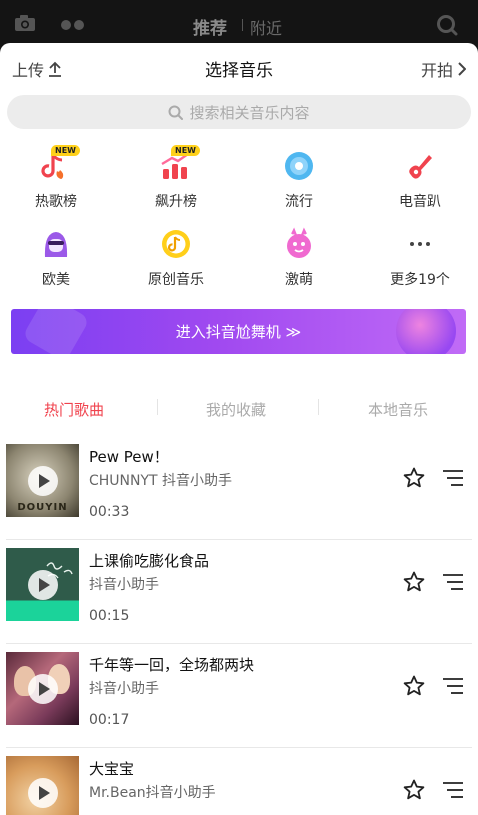  What do you see at coordinates (56, 202) in the screenshot?
I see `category-label: 热歌榜` at bounding box center [56, 202].